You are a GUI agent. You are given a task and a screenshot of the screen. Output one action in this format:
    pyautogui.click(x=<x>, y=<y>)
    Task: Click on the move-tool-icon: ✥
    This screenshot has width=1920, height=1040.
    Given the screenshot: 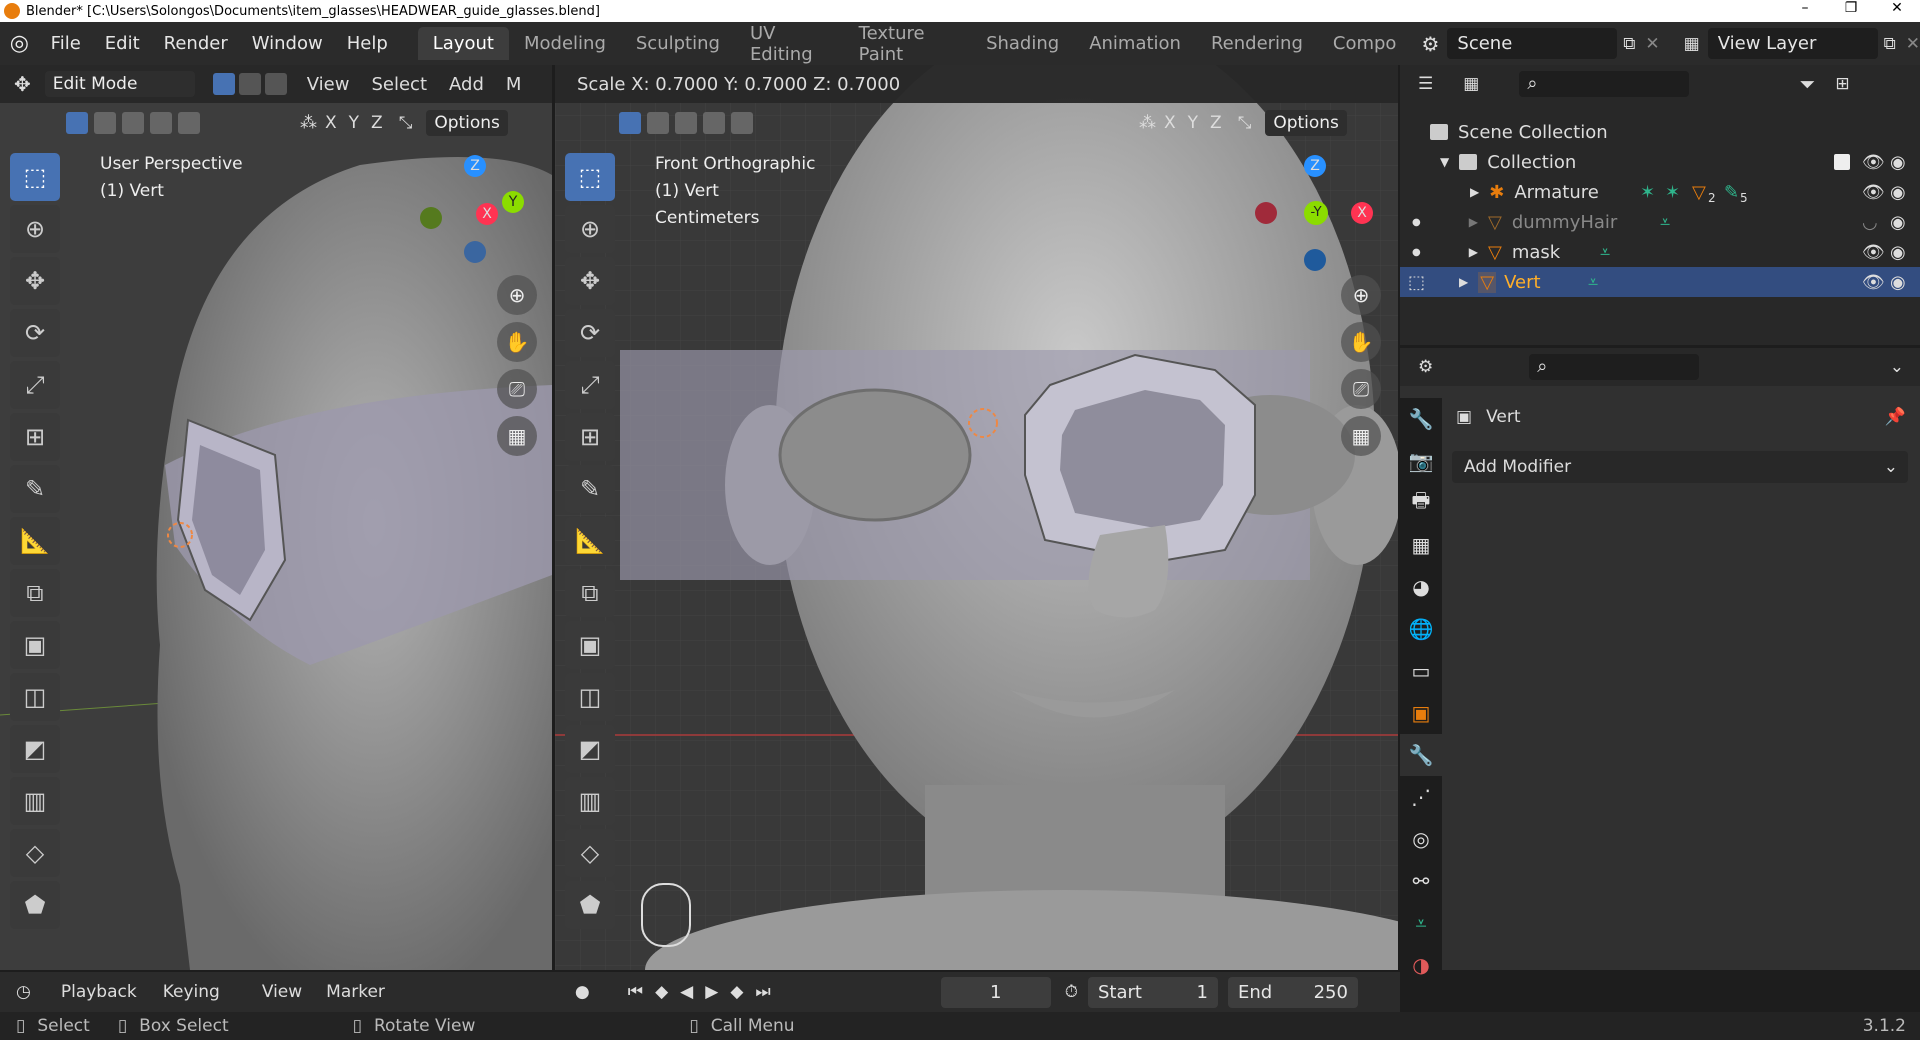 What is the action you would take?
    pyautogui.click(x=35, y=281)
    